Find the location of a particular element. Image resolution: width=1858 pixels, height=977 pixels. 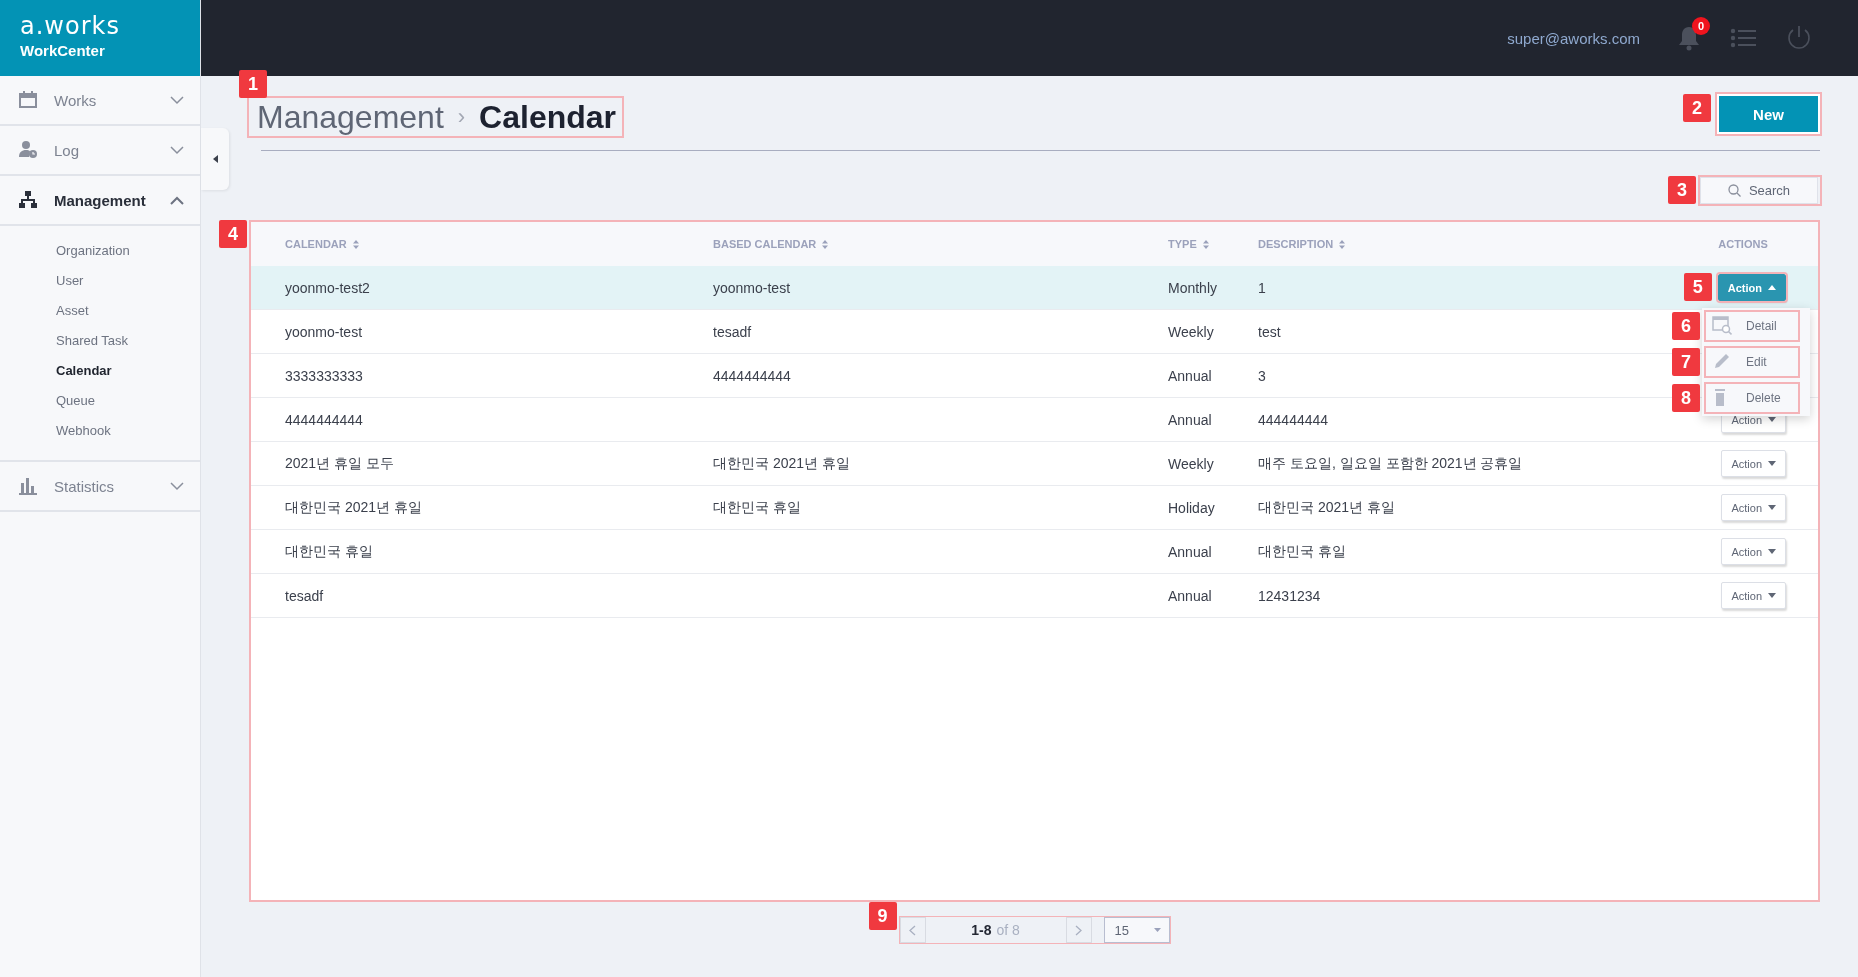

total-count: of 8 is located at coordinates (1008, 930).